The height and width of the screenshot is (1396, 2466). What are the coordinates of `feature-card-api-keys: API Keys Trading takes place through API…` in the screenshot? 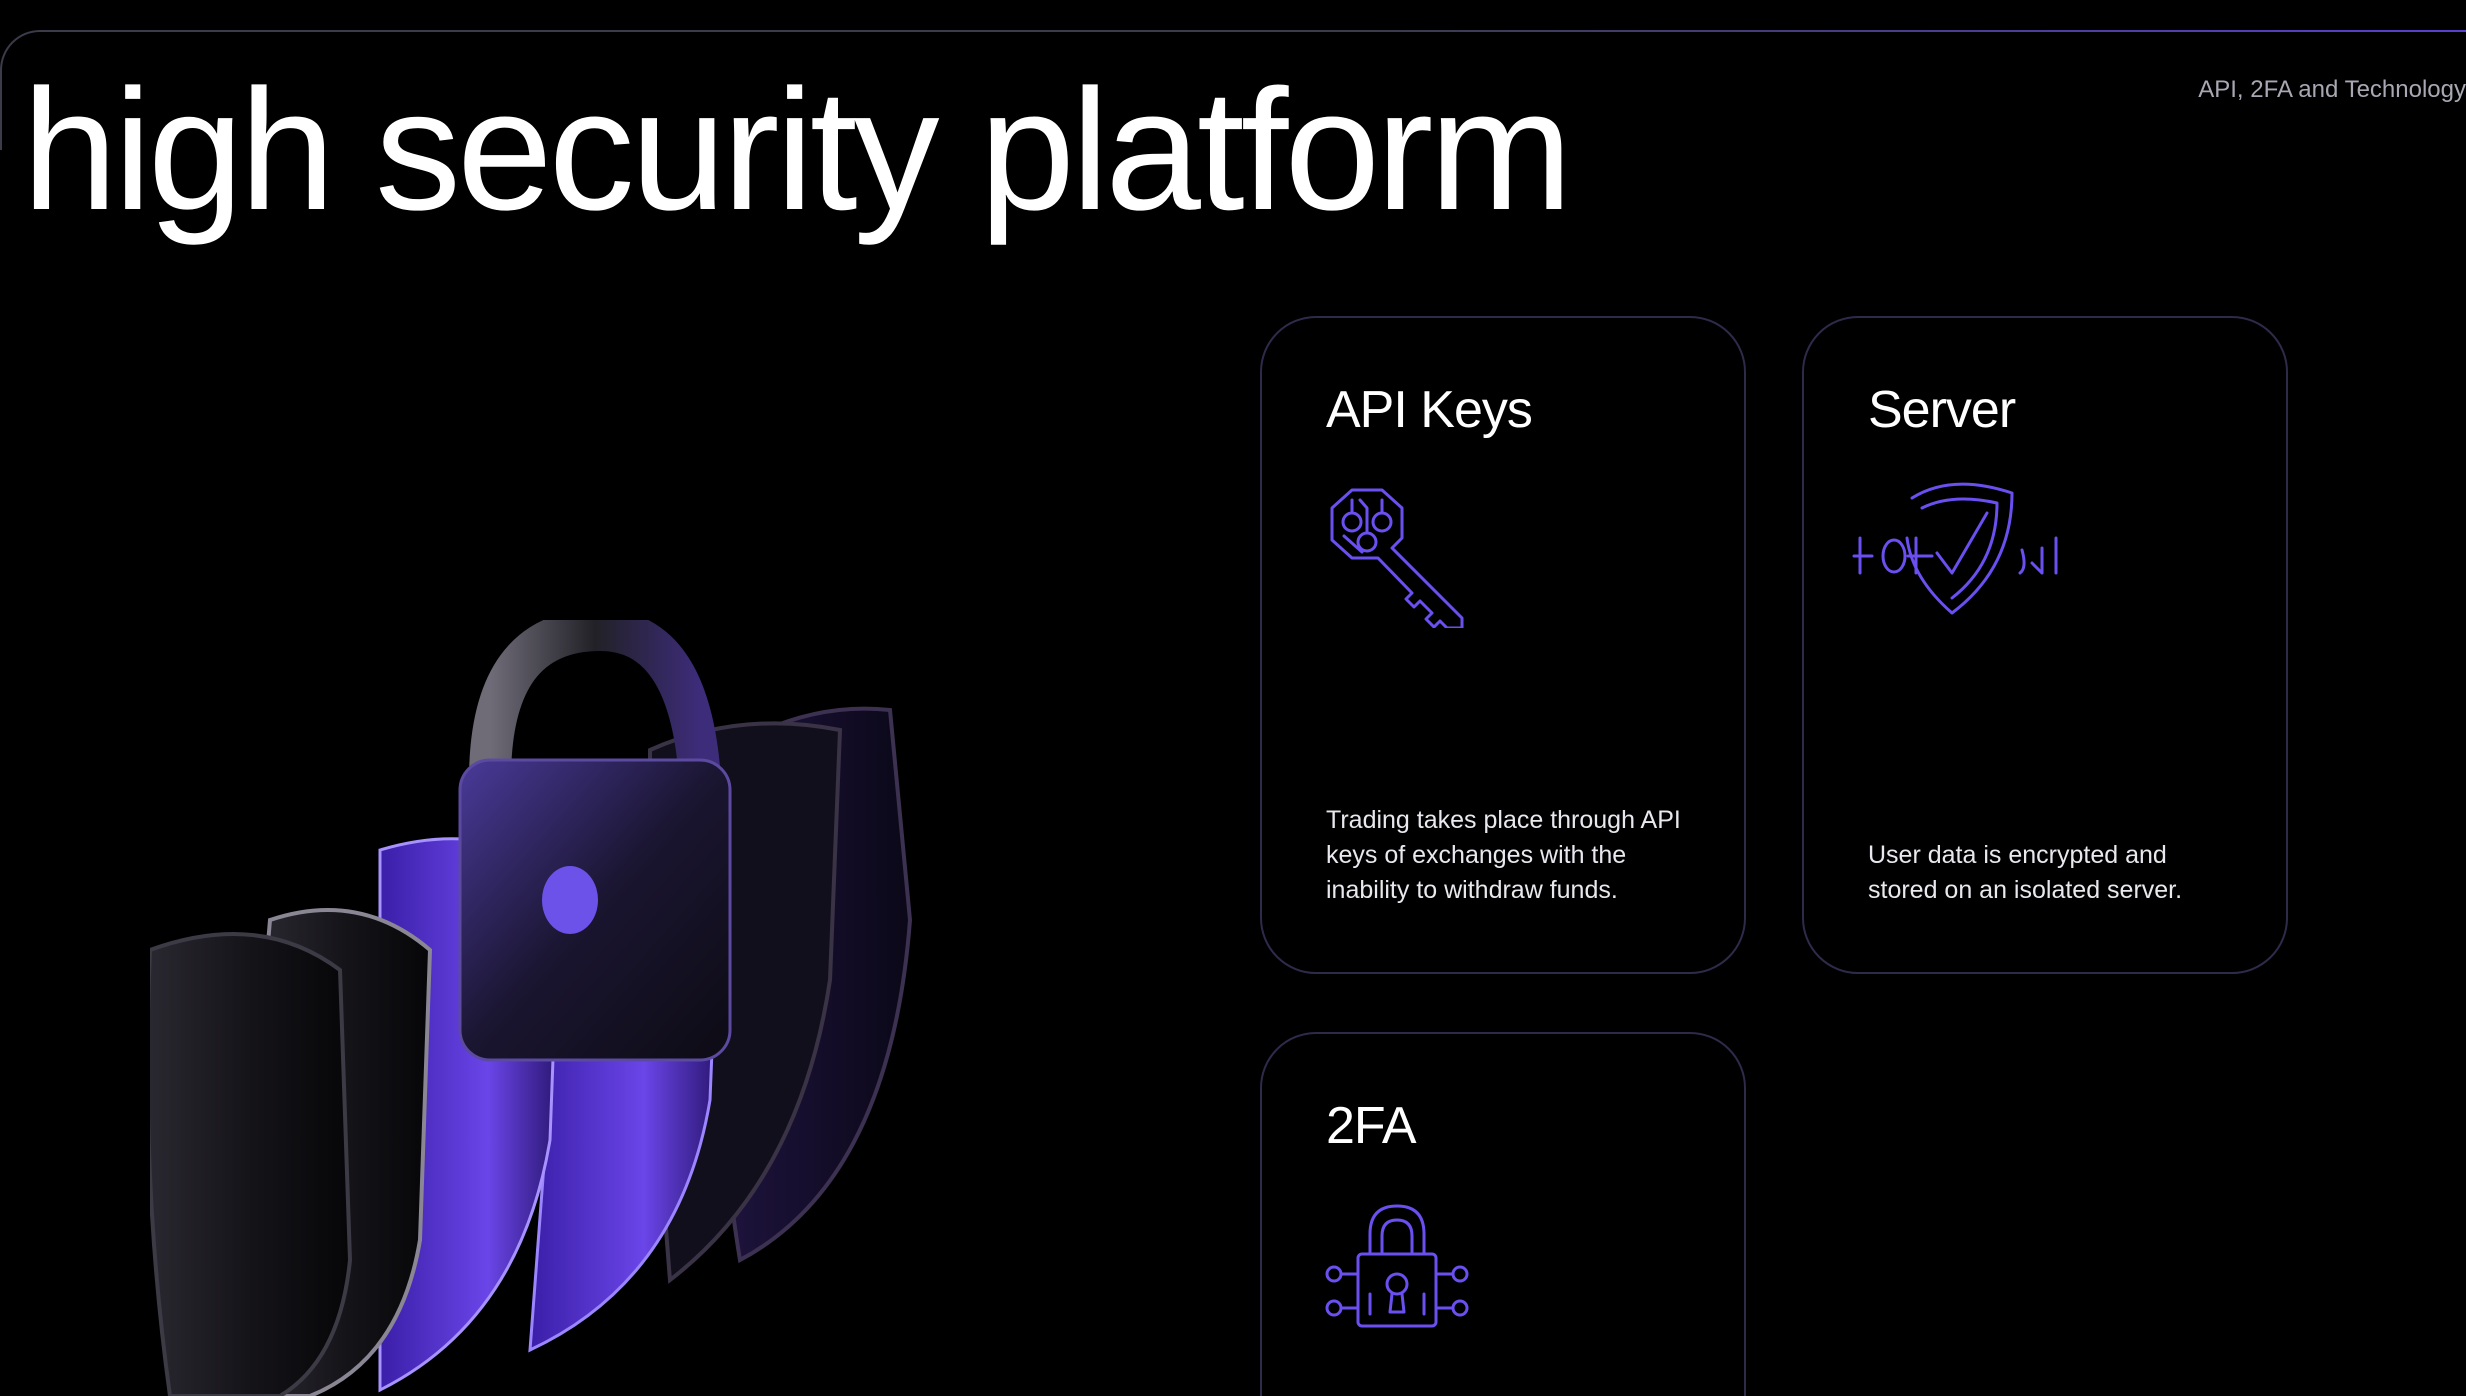 It's located at (1503, 645).